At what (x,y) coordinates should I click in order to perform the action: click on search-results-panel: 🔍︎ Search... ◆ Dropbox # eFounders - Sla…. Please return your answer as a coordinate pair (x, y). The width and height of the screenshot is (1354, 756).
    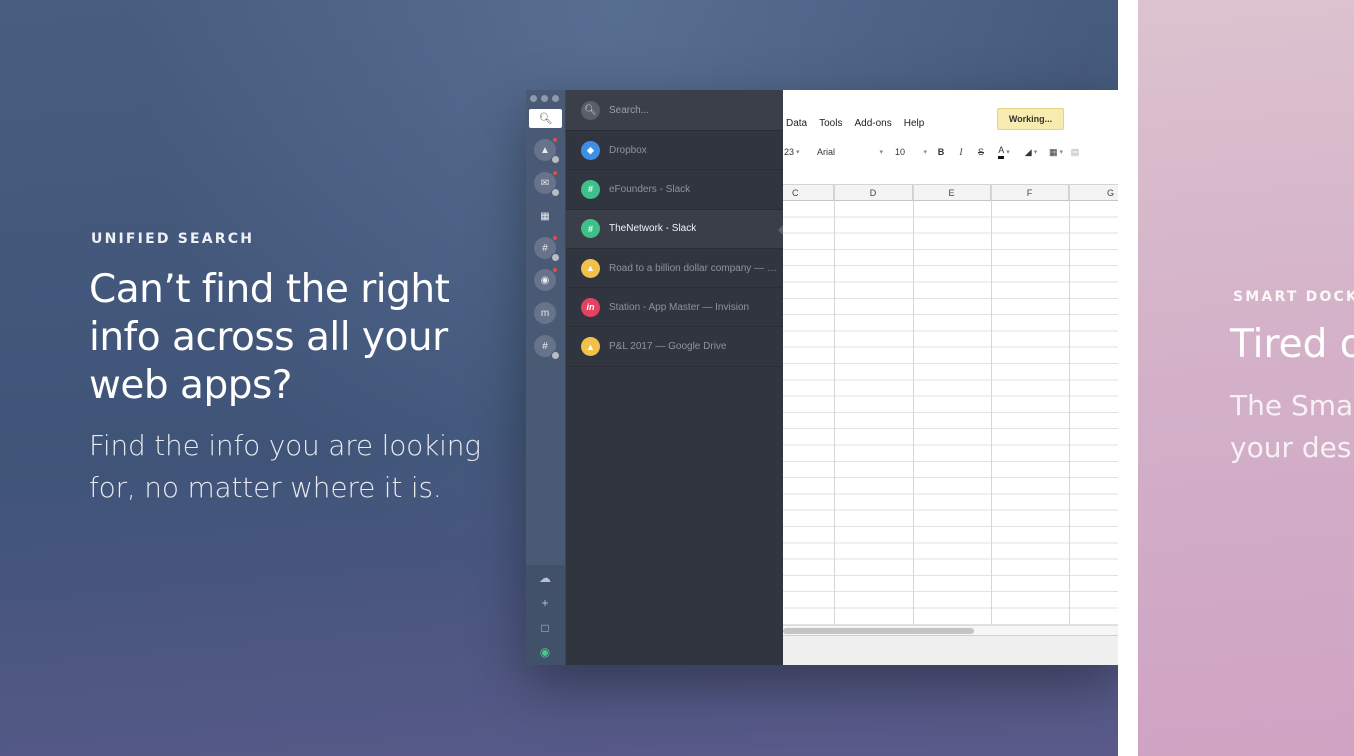
    Looking at the image, I should click on (674, 377).